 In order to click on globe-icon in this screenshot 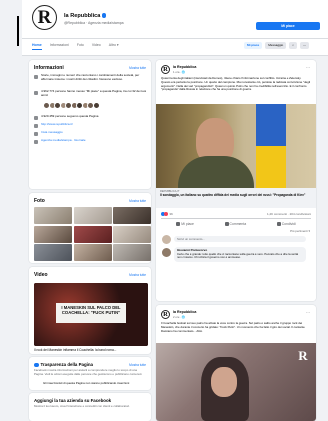, I will do `click(36, 125)`.